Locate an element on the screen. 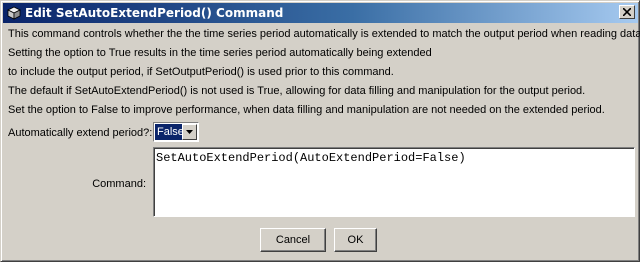 The width and height of the screenshot is (640, 262). cancel-button: Cancel is located at coordinates (293, 240).